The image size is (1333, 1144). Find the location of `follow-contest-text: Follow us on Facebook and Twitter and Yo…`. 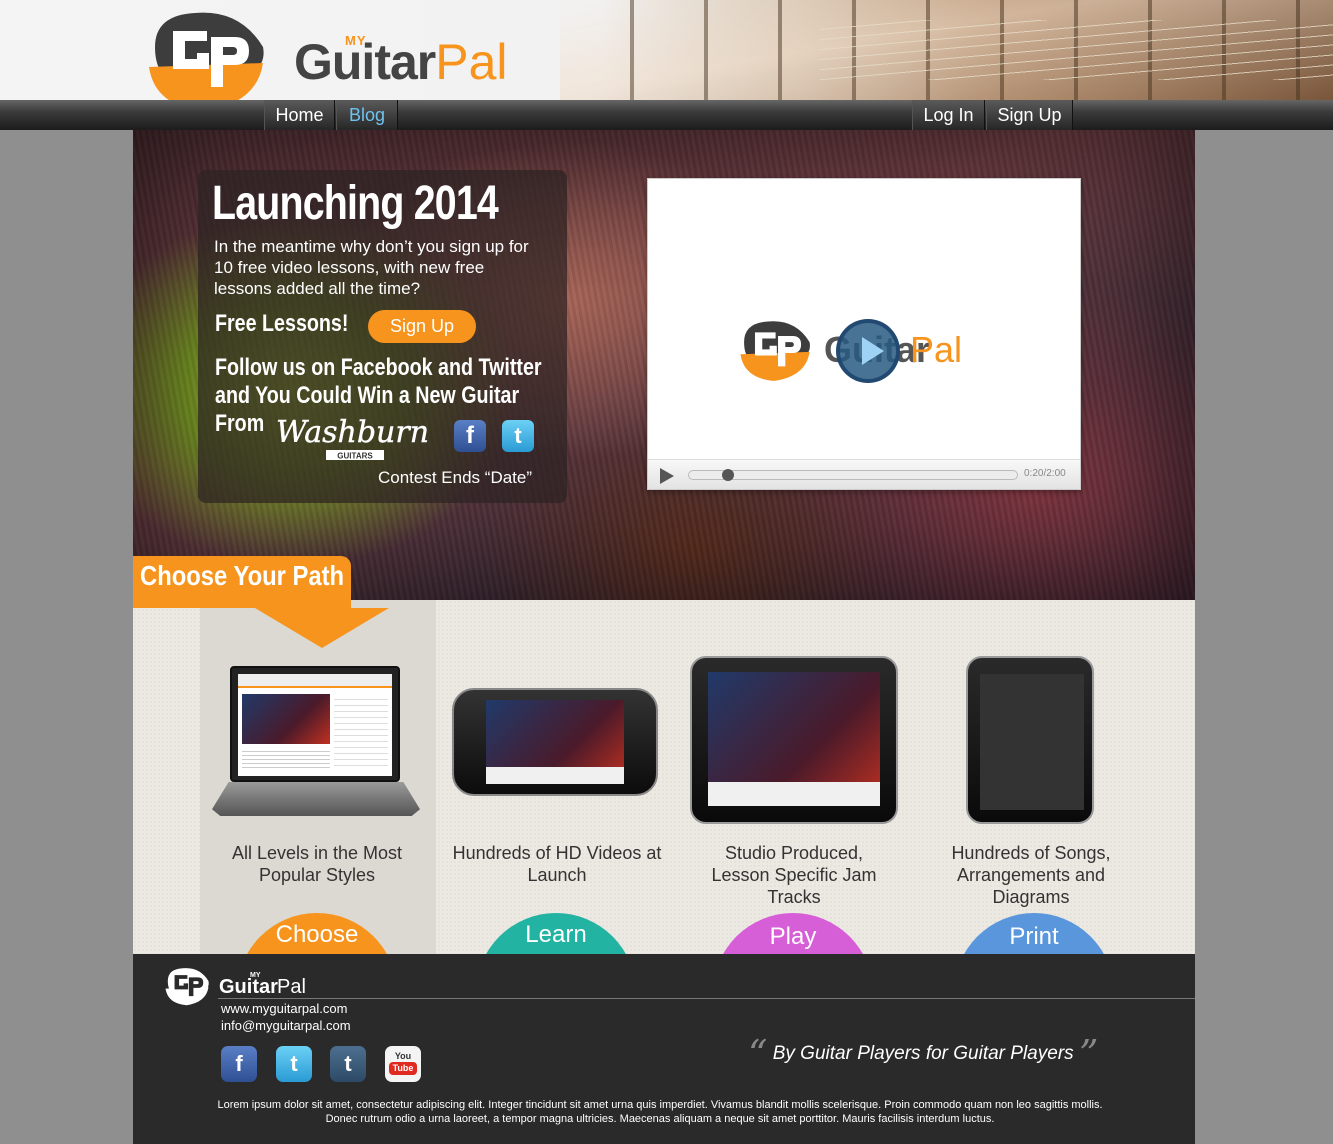

follow-contest-text: Follow us on Facebook and Twitter and Yo… is located at coordinates (378, 381).